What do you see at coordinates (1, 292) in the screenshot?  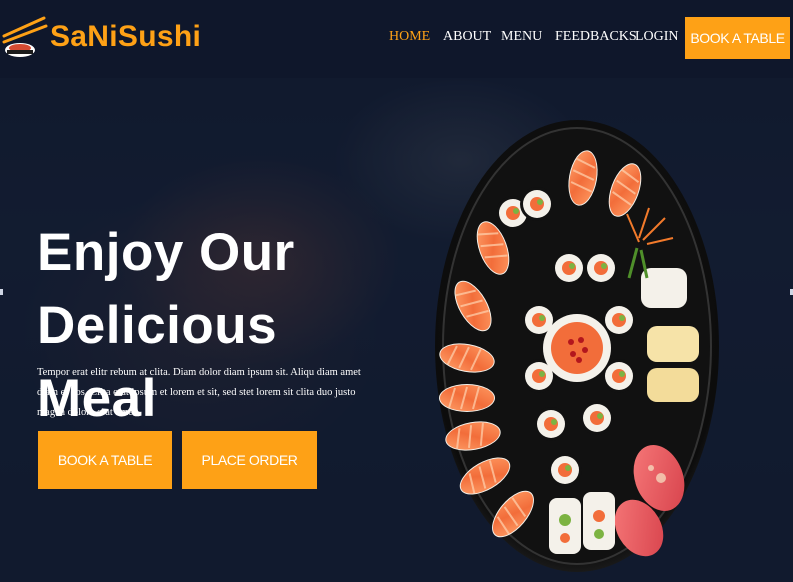 I see `carousel-prev-indicator` at bounding box center [1, 292].